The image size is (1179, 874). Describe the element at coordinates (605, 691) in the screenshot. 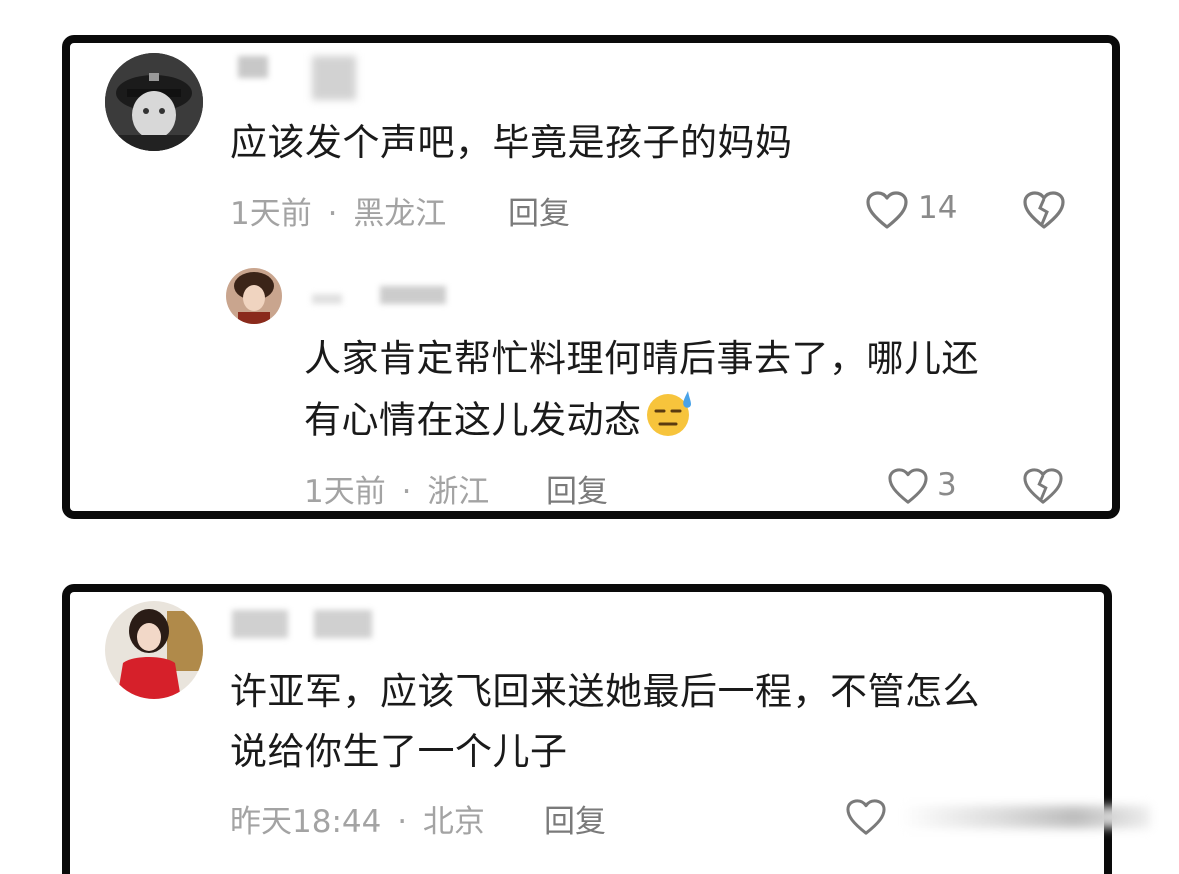

I see `comment-text-line1: 许亚军，应该飞回来送她最后一程，不管怎么` at that location.